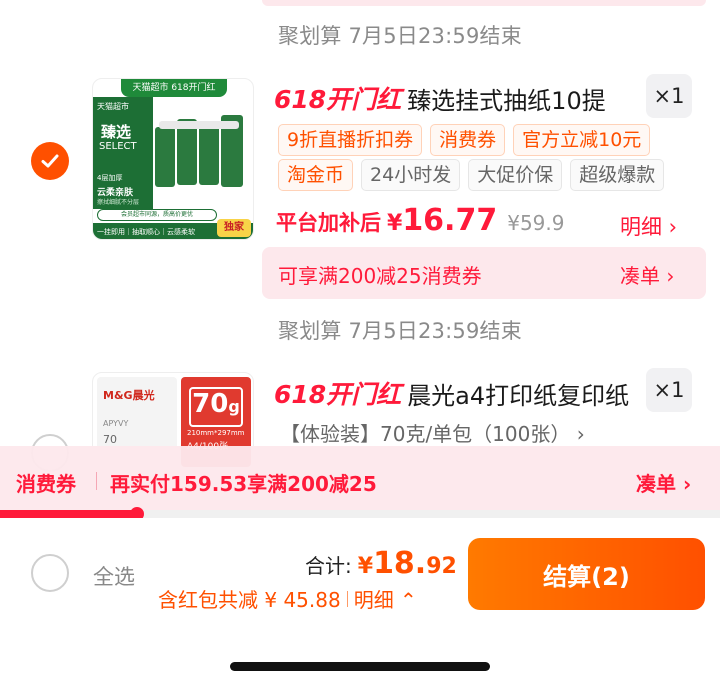  I want to click on coupon-bar: 可享满200减25消费券 凑单 ›, so click(484, 273).